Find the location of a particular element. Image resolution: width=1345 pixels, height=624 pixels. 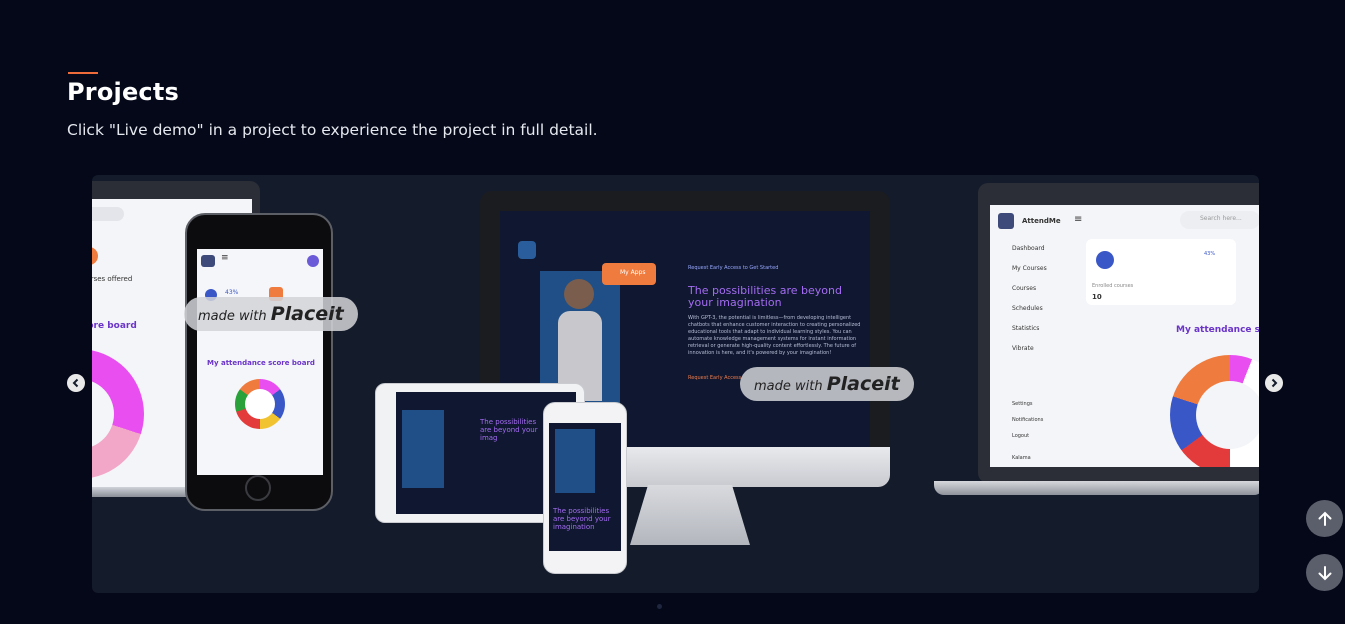

left-courses-offered: ourses offered is located at coordinates (112, 279).